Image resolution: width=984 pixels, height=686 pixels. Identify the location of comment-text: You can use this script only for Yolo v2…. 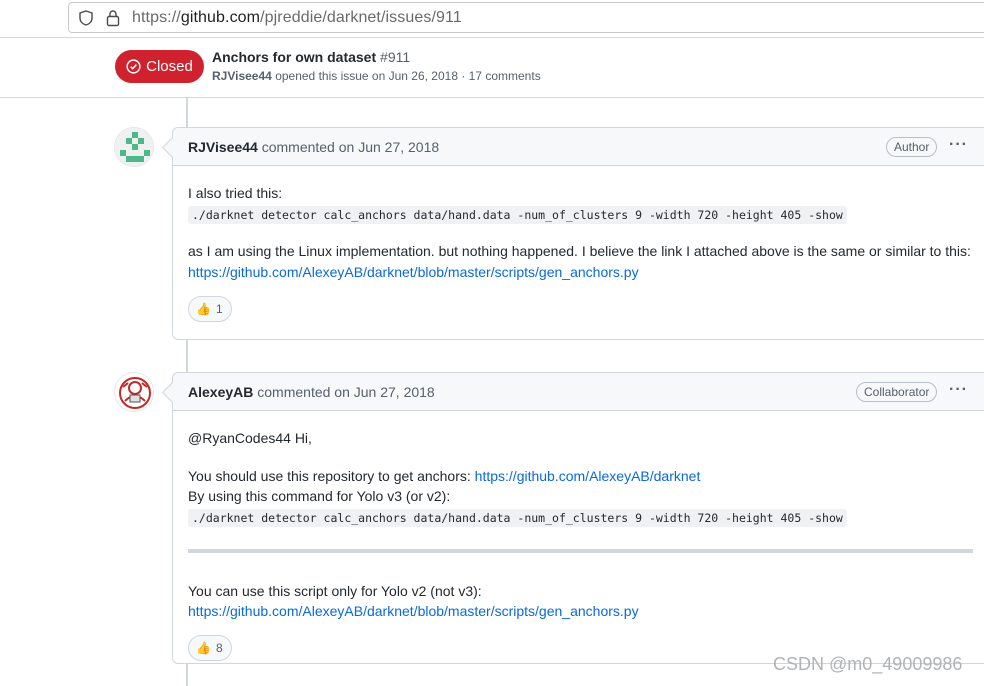
(335, 591).